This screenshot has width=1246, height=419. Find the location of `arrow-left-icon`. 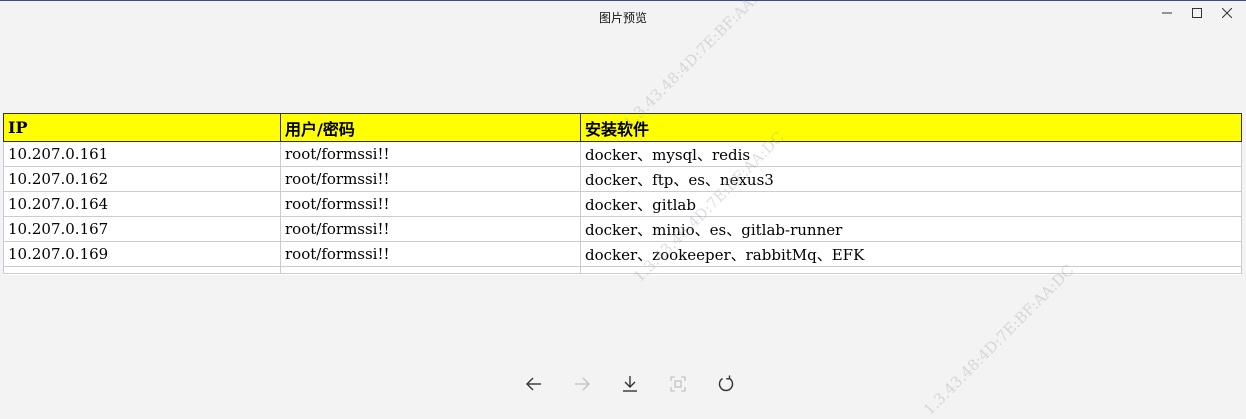

arrow-left-icon is located at coordinates (533, 384).